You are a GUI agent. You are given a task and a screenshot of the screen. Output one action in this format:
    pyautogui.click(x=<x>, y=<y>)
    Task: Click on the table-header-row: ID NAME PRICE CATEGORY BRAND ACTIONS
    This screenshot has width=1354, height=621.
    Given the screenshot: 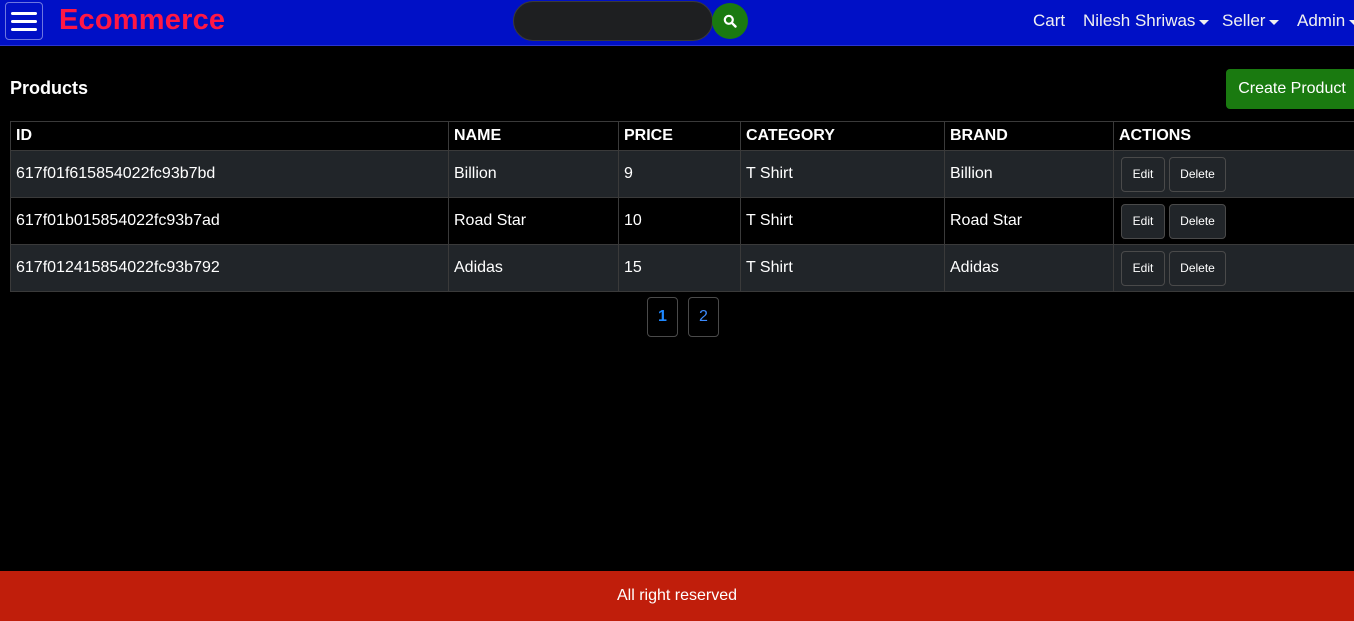 What is the action you would take?
    pyautogui.click(x=682, y=136)
    